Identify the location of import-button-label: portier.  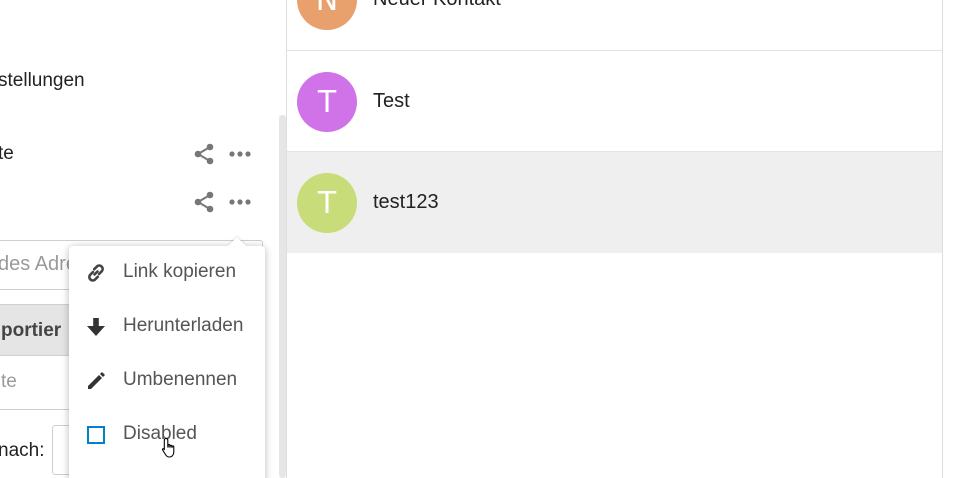
(31, 330).